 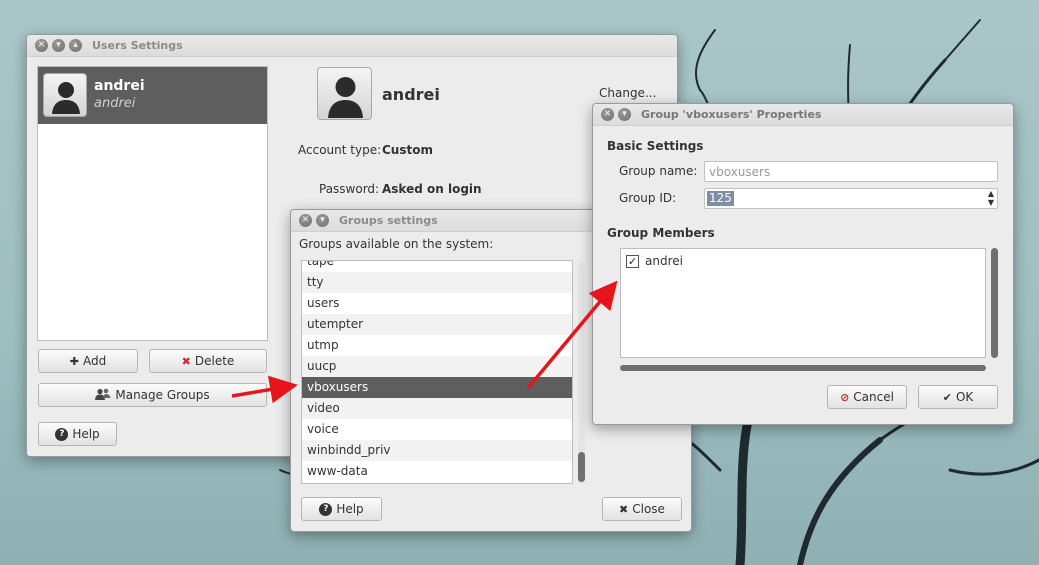 I want to click on group-id-spinbox: 125 ▲ ▼, so click(x=851, y=198).